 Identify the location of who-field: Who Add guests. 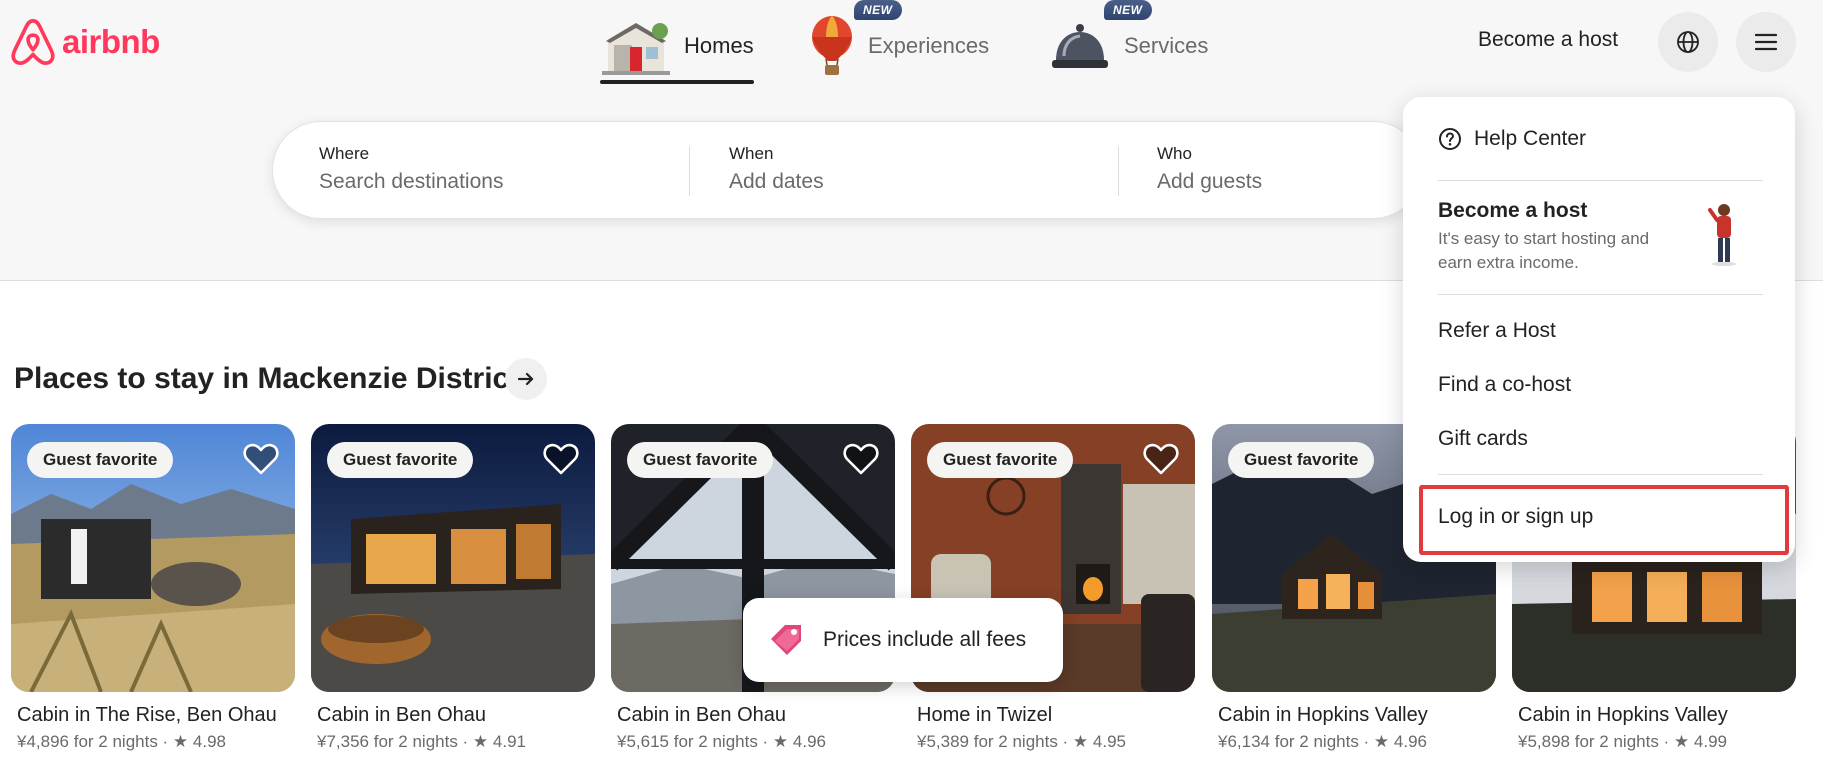
(1209, 169).